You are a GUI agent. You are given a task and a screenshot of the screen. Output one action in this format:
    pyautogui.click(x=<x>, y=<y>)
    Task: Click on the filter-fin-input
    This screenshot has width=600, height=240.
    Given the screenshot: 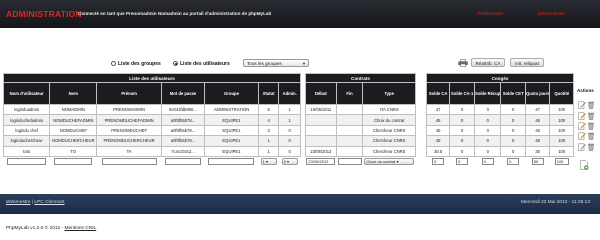 What is the action you would take?
    pyautogui.click(x=349, y=162)
    